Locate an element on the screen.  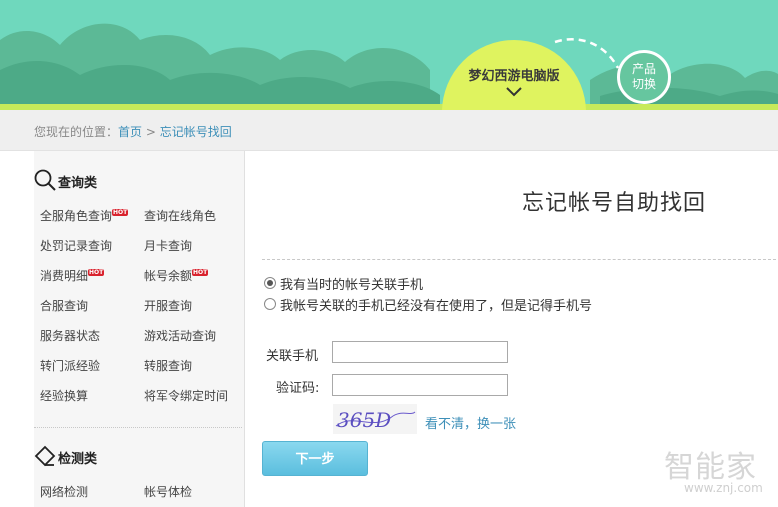
sidebar-item-all-server-role: 全服角色查询HOT is located at coordinates (84, 215).